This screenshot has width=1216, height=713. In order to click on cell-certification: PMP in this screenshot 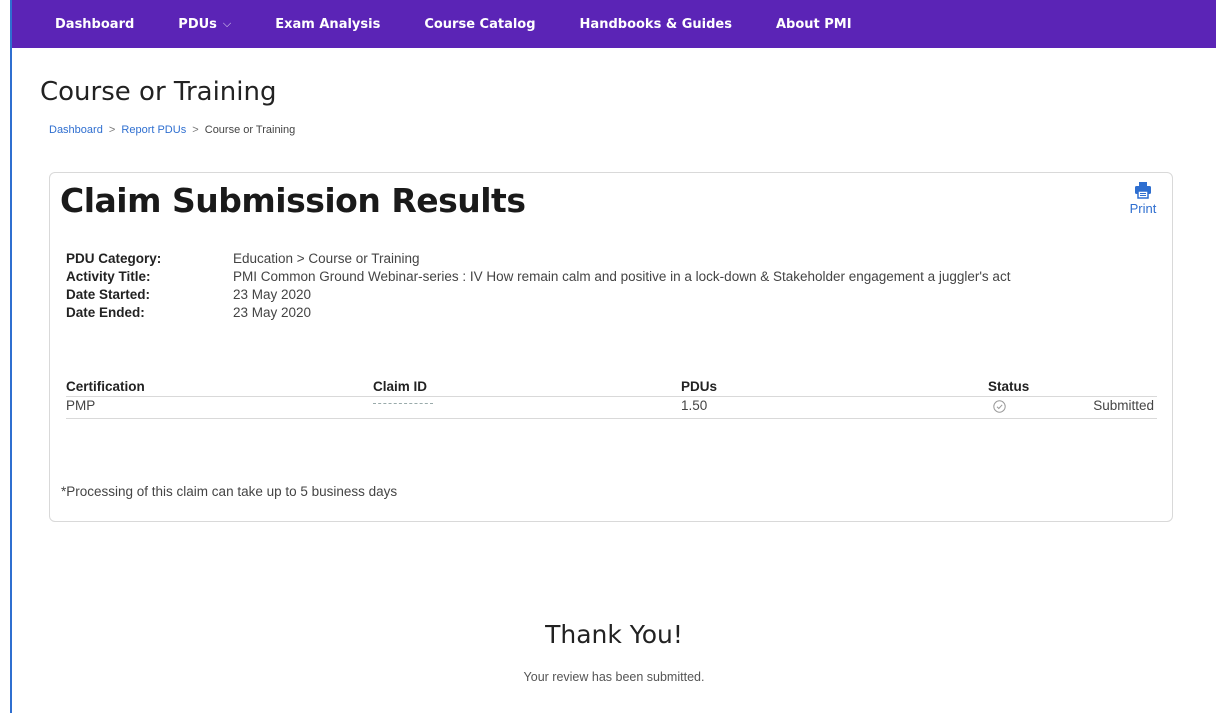, I will do `click(81, 405)`.